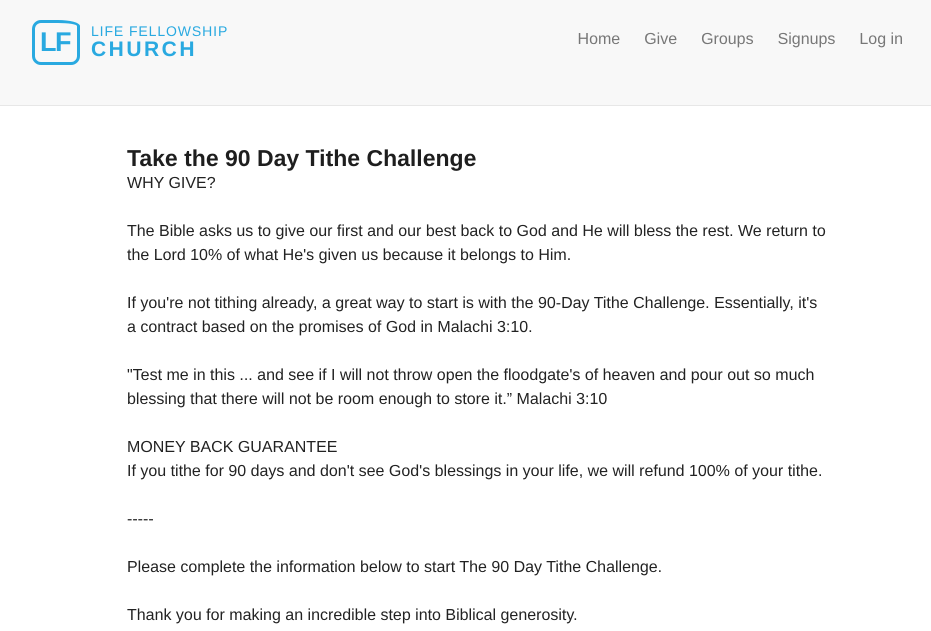  I want to click on body-paragraph: "Test me in this ... and see if I will not throw open the floodgate's of heaven and pour out so much blessing that there will not be room enough to store it.” Malachi 3:10, so click(471, 388).